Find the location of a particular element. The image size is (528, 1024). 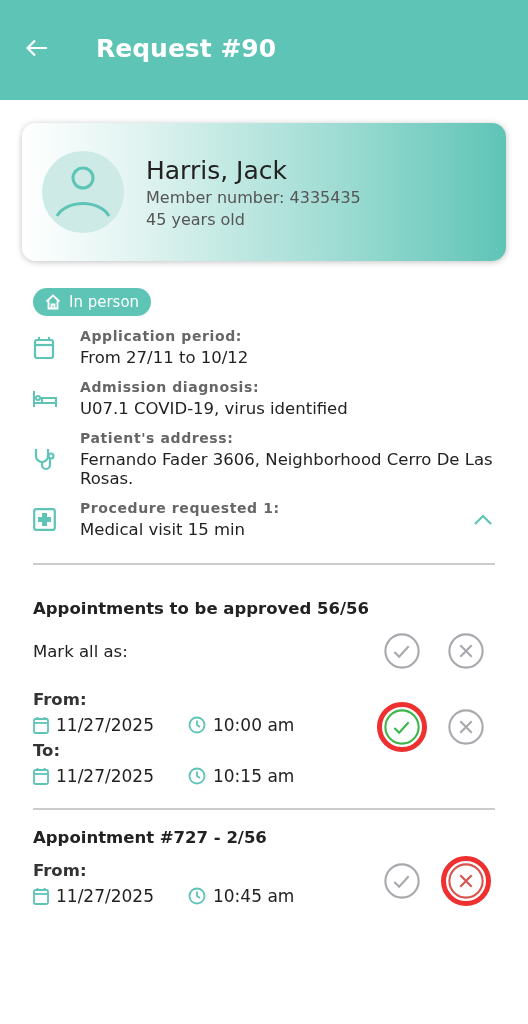

badge-label: In person is located at coordinates (104, 302).